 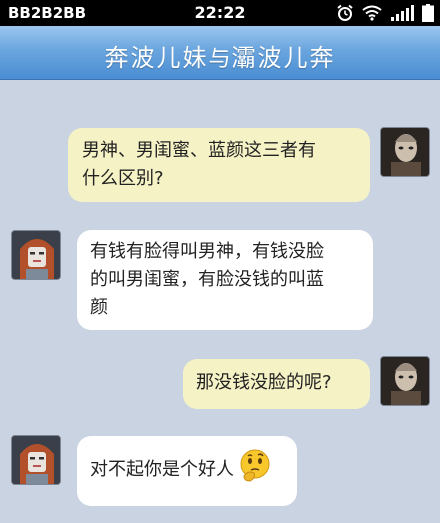 What do you see at coordinates (220, 59) in the screenshot?
I see `title-connector: 与` at bounding box center [220, 59].